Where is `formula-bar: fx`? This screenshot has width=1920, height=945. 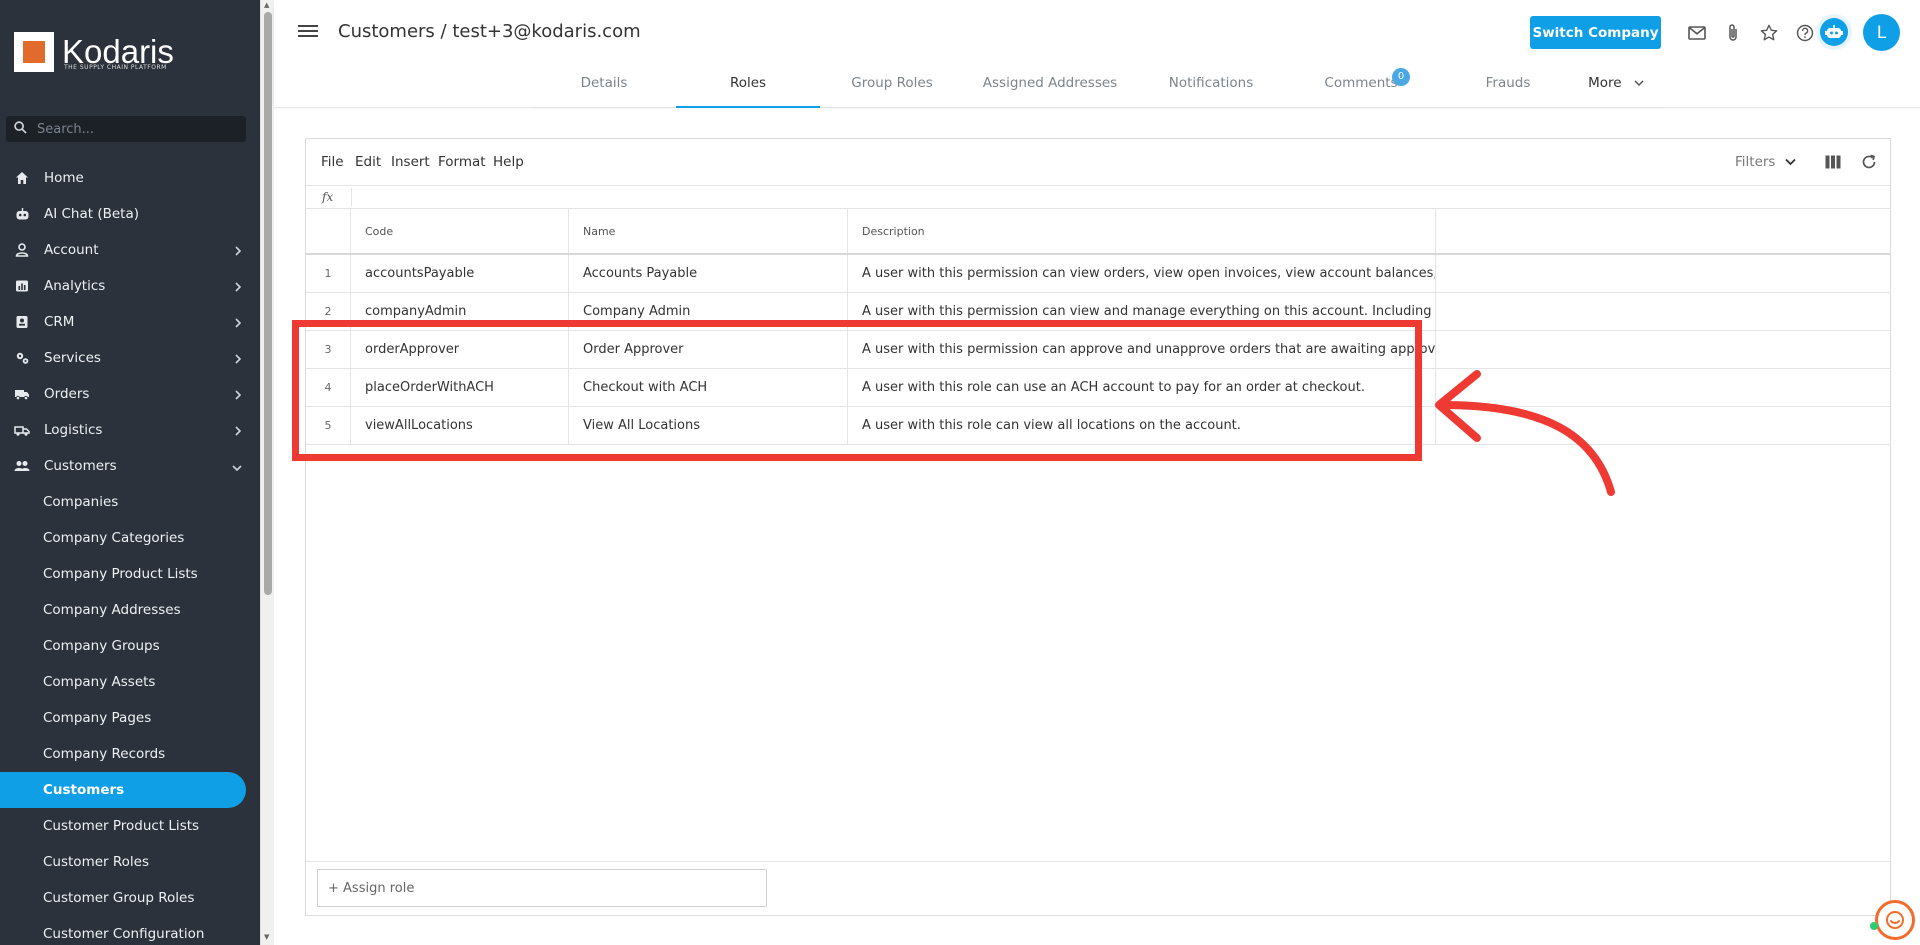 formula-bar: fx is located at coordinates (1098, 197).